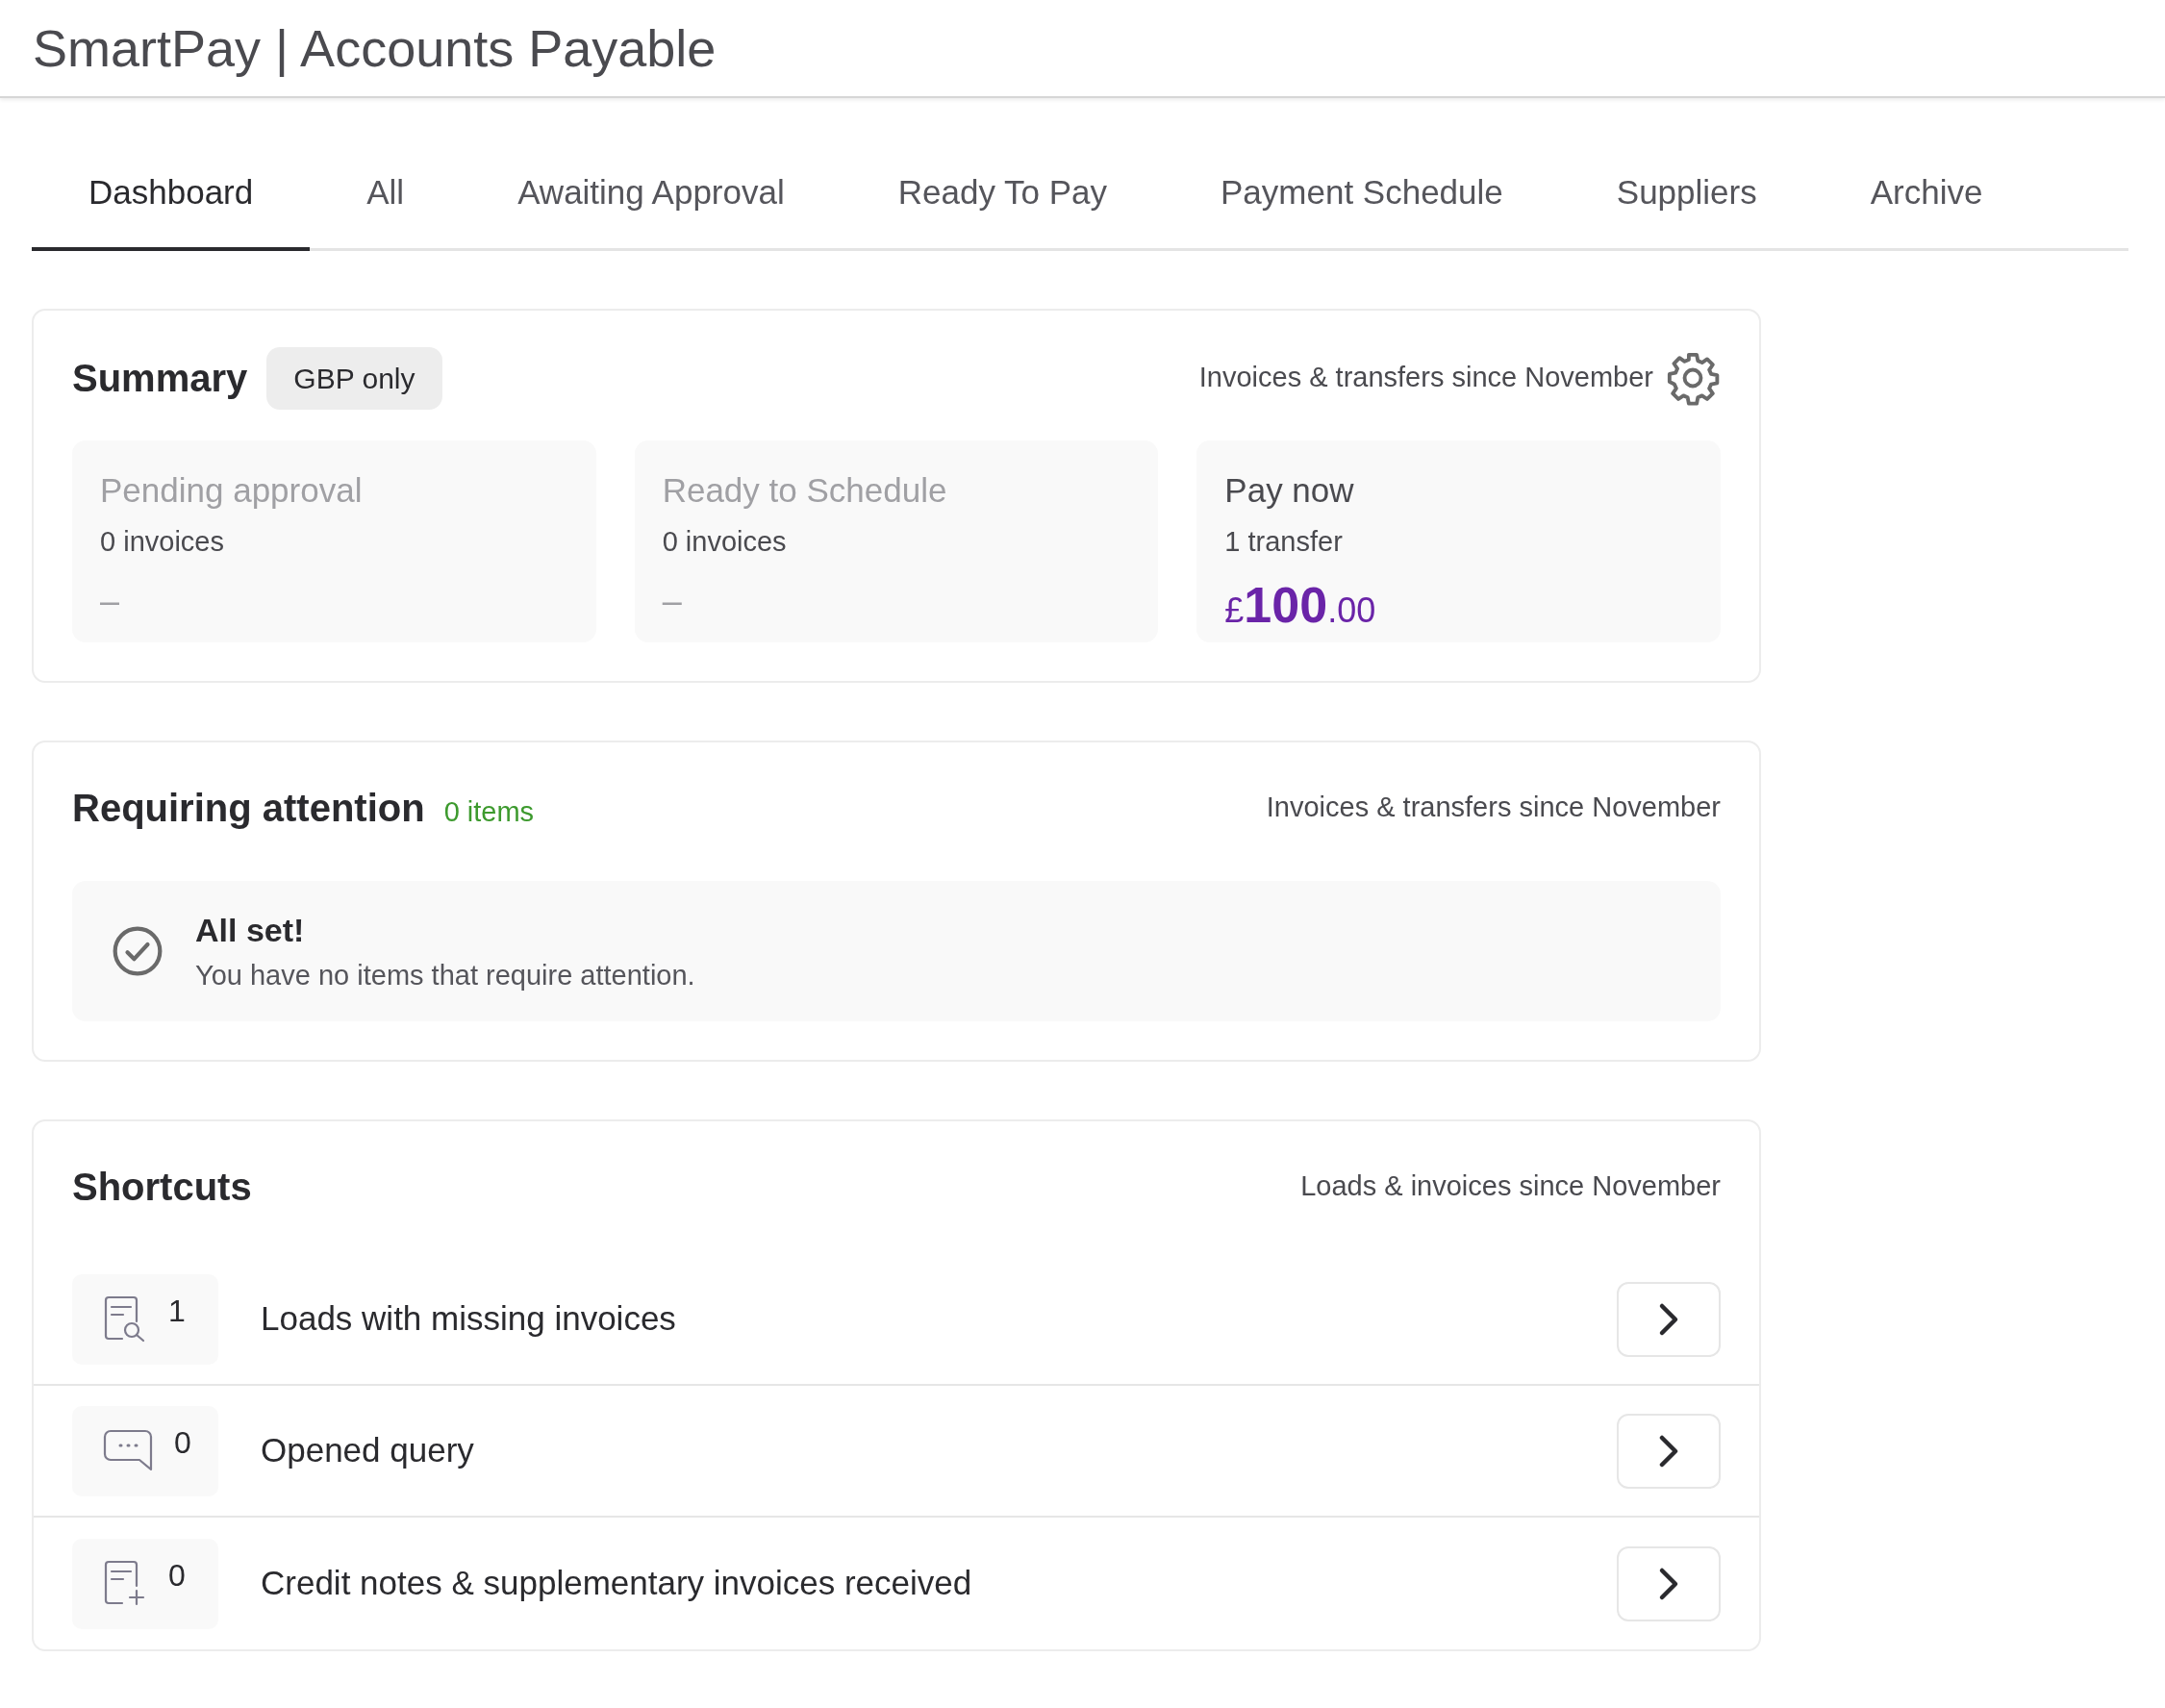 This screenshot has height=1708, width=2165. What do you see at coordinates (1687, 204) in the screenshot?
I see `nav-tab: Suppliers` at bounding box center [1687, 204].